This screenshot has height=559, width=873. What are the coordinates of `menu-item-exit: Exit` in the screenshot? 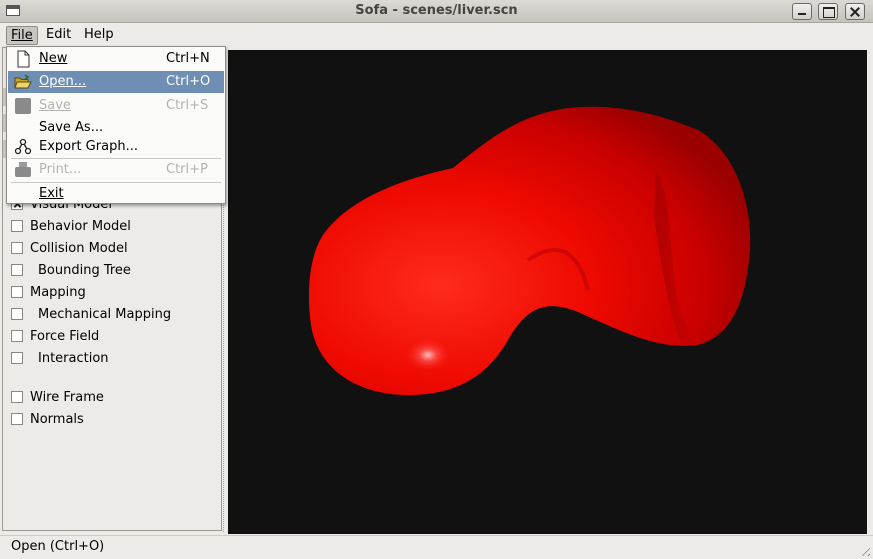 It's located at (116, 194).